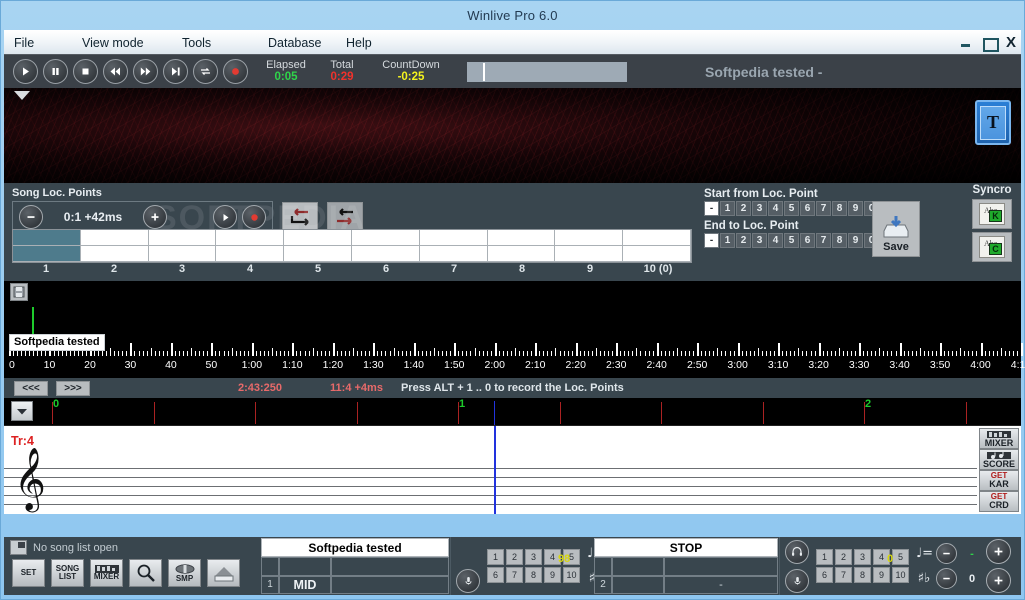 The image size is (1025, 600). What do you see at coordinates (22, 411) in the screenshot?
I see `track-select-dropdown` at bounding box center [22, 411].